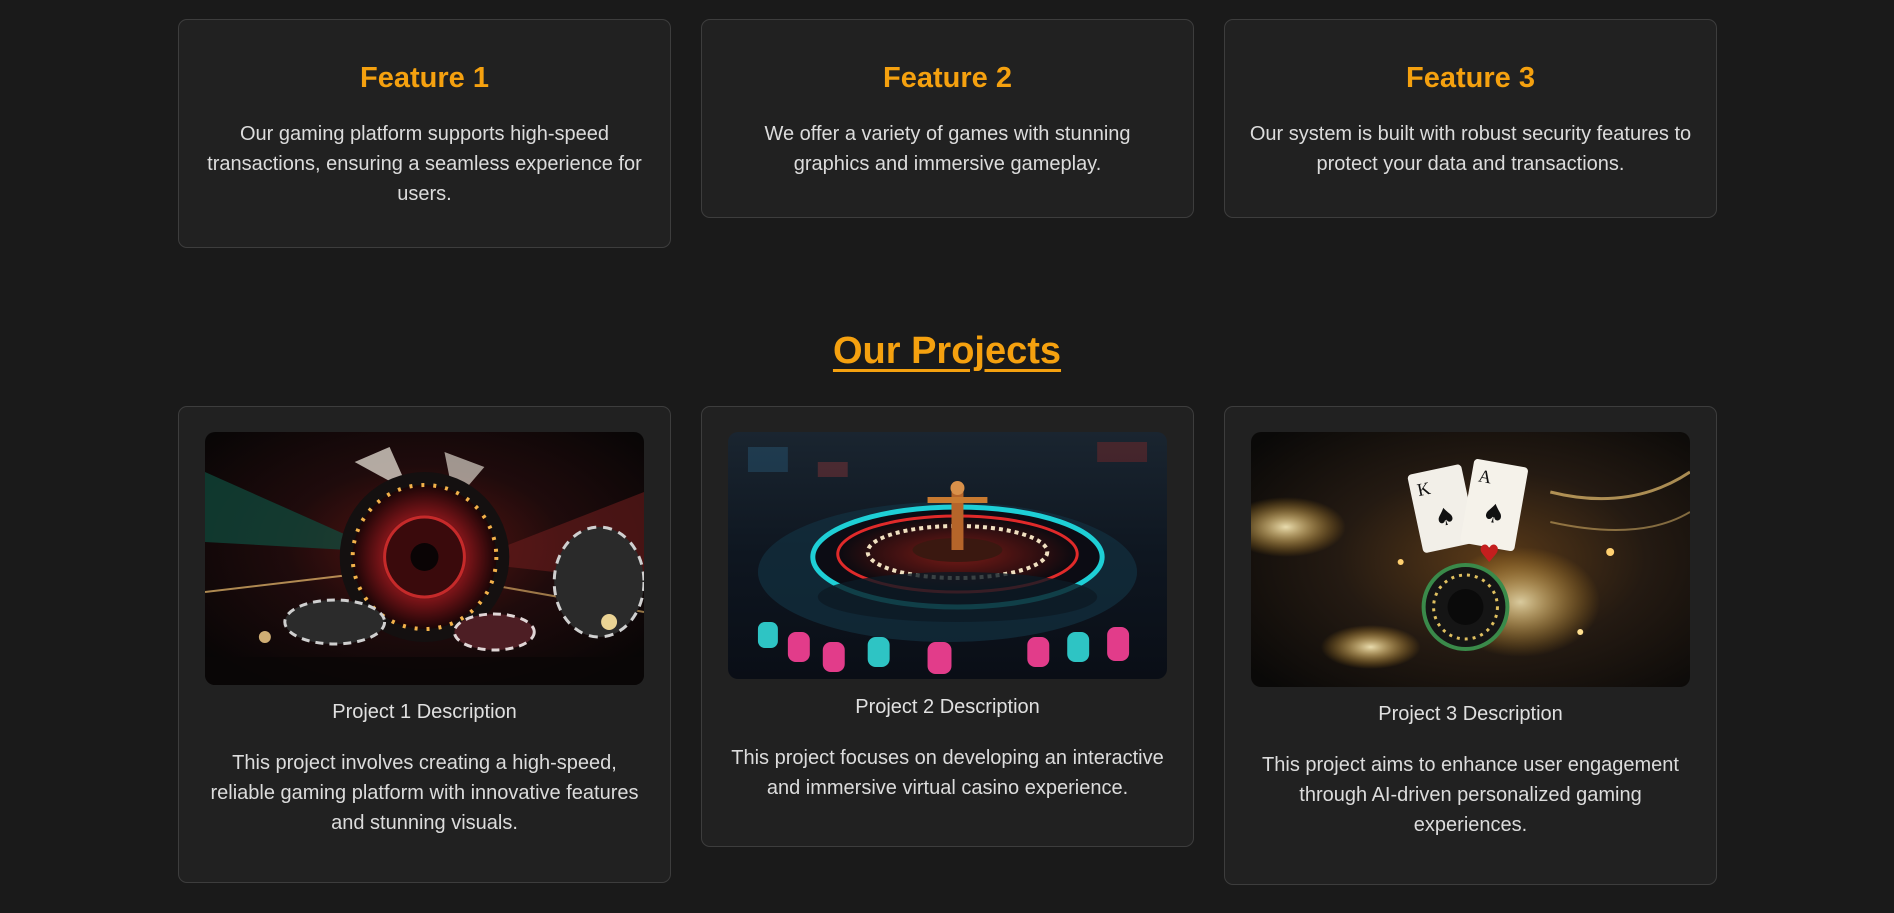  What do you see at coordinates (947, 707) in the screenshot?
I see `project-title: Project 2 Description` at bounding box center [947, 707].